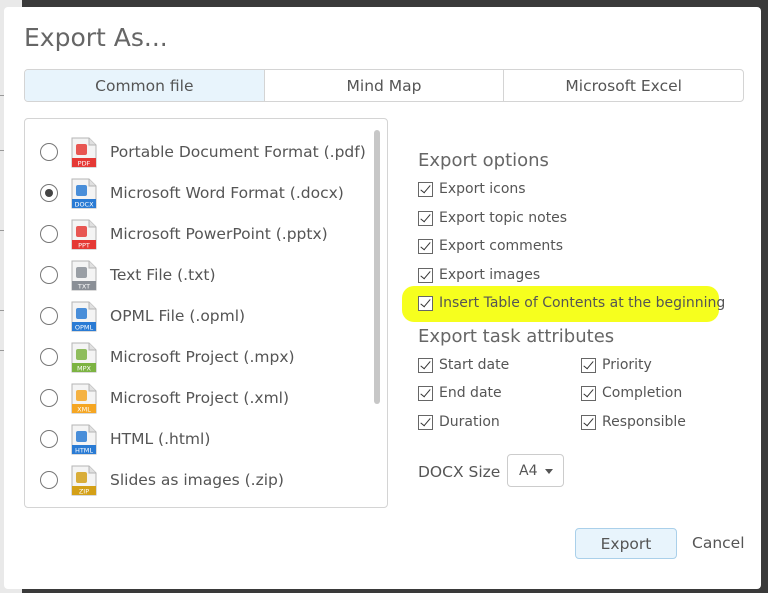 The image size is (768, 593). I want to click on format-option: DOCX Microsoft Word Format (.docx), so click(200, 193).